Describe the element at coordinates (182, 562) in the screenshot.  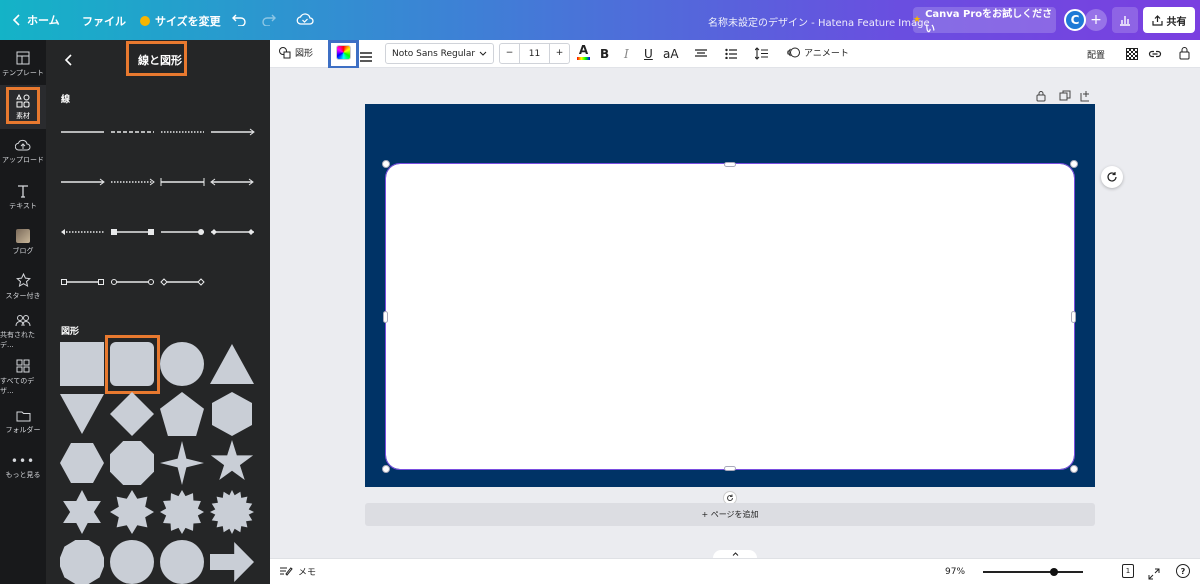
I see `scalloped-circle-shape` at that location.